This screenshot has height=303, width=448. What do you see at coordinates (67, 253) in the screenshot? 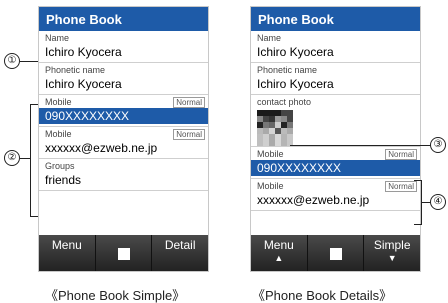
I see `menu-softkey: Menu` at bounding box center [67, 253].